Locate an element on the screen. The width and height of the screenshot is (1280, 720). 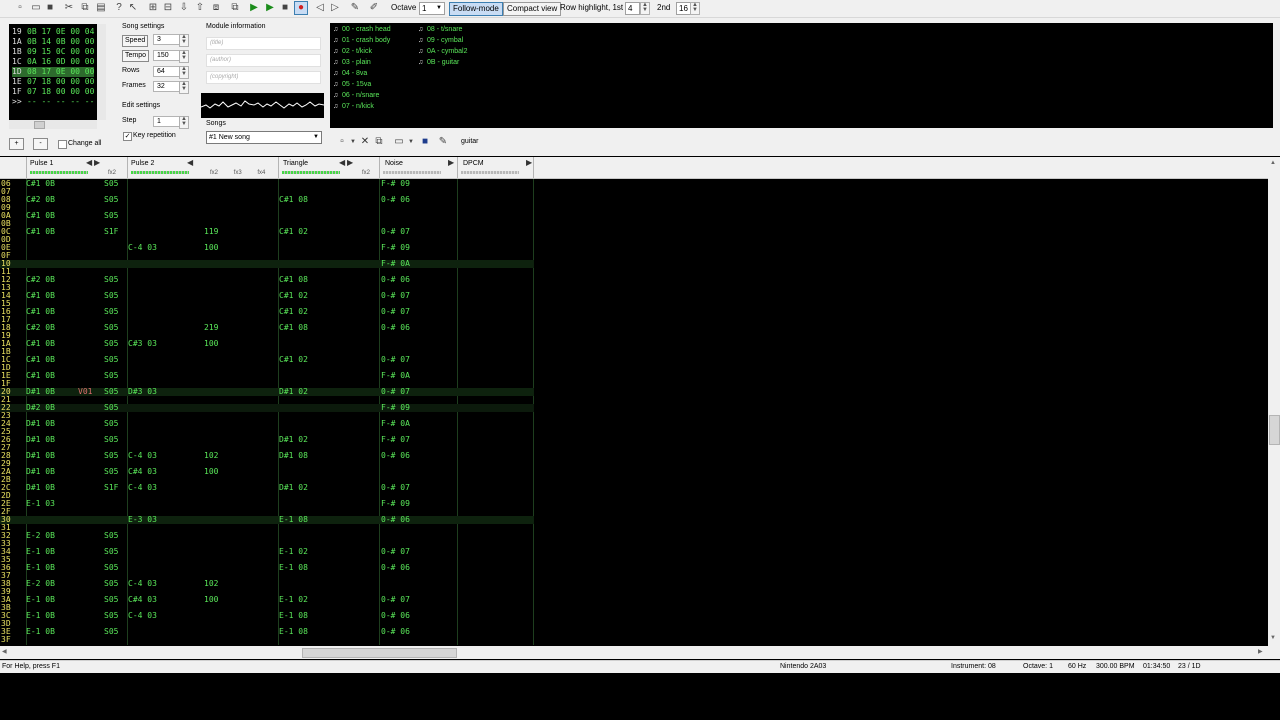
note-cell: C-4 03 is located at coordinates (142, 456).